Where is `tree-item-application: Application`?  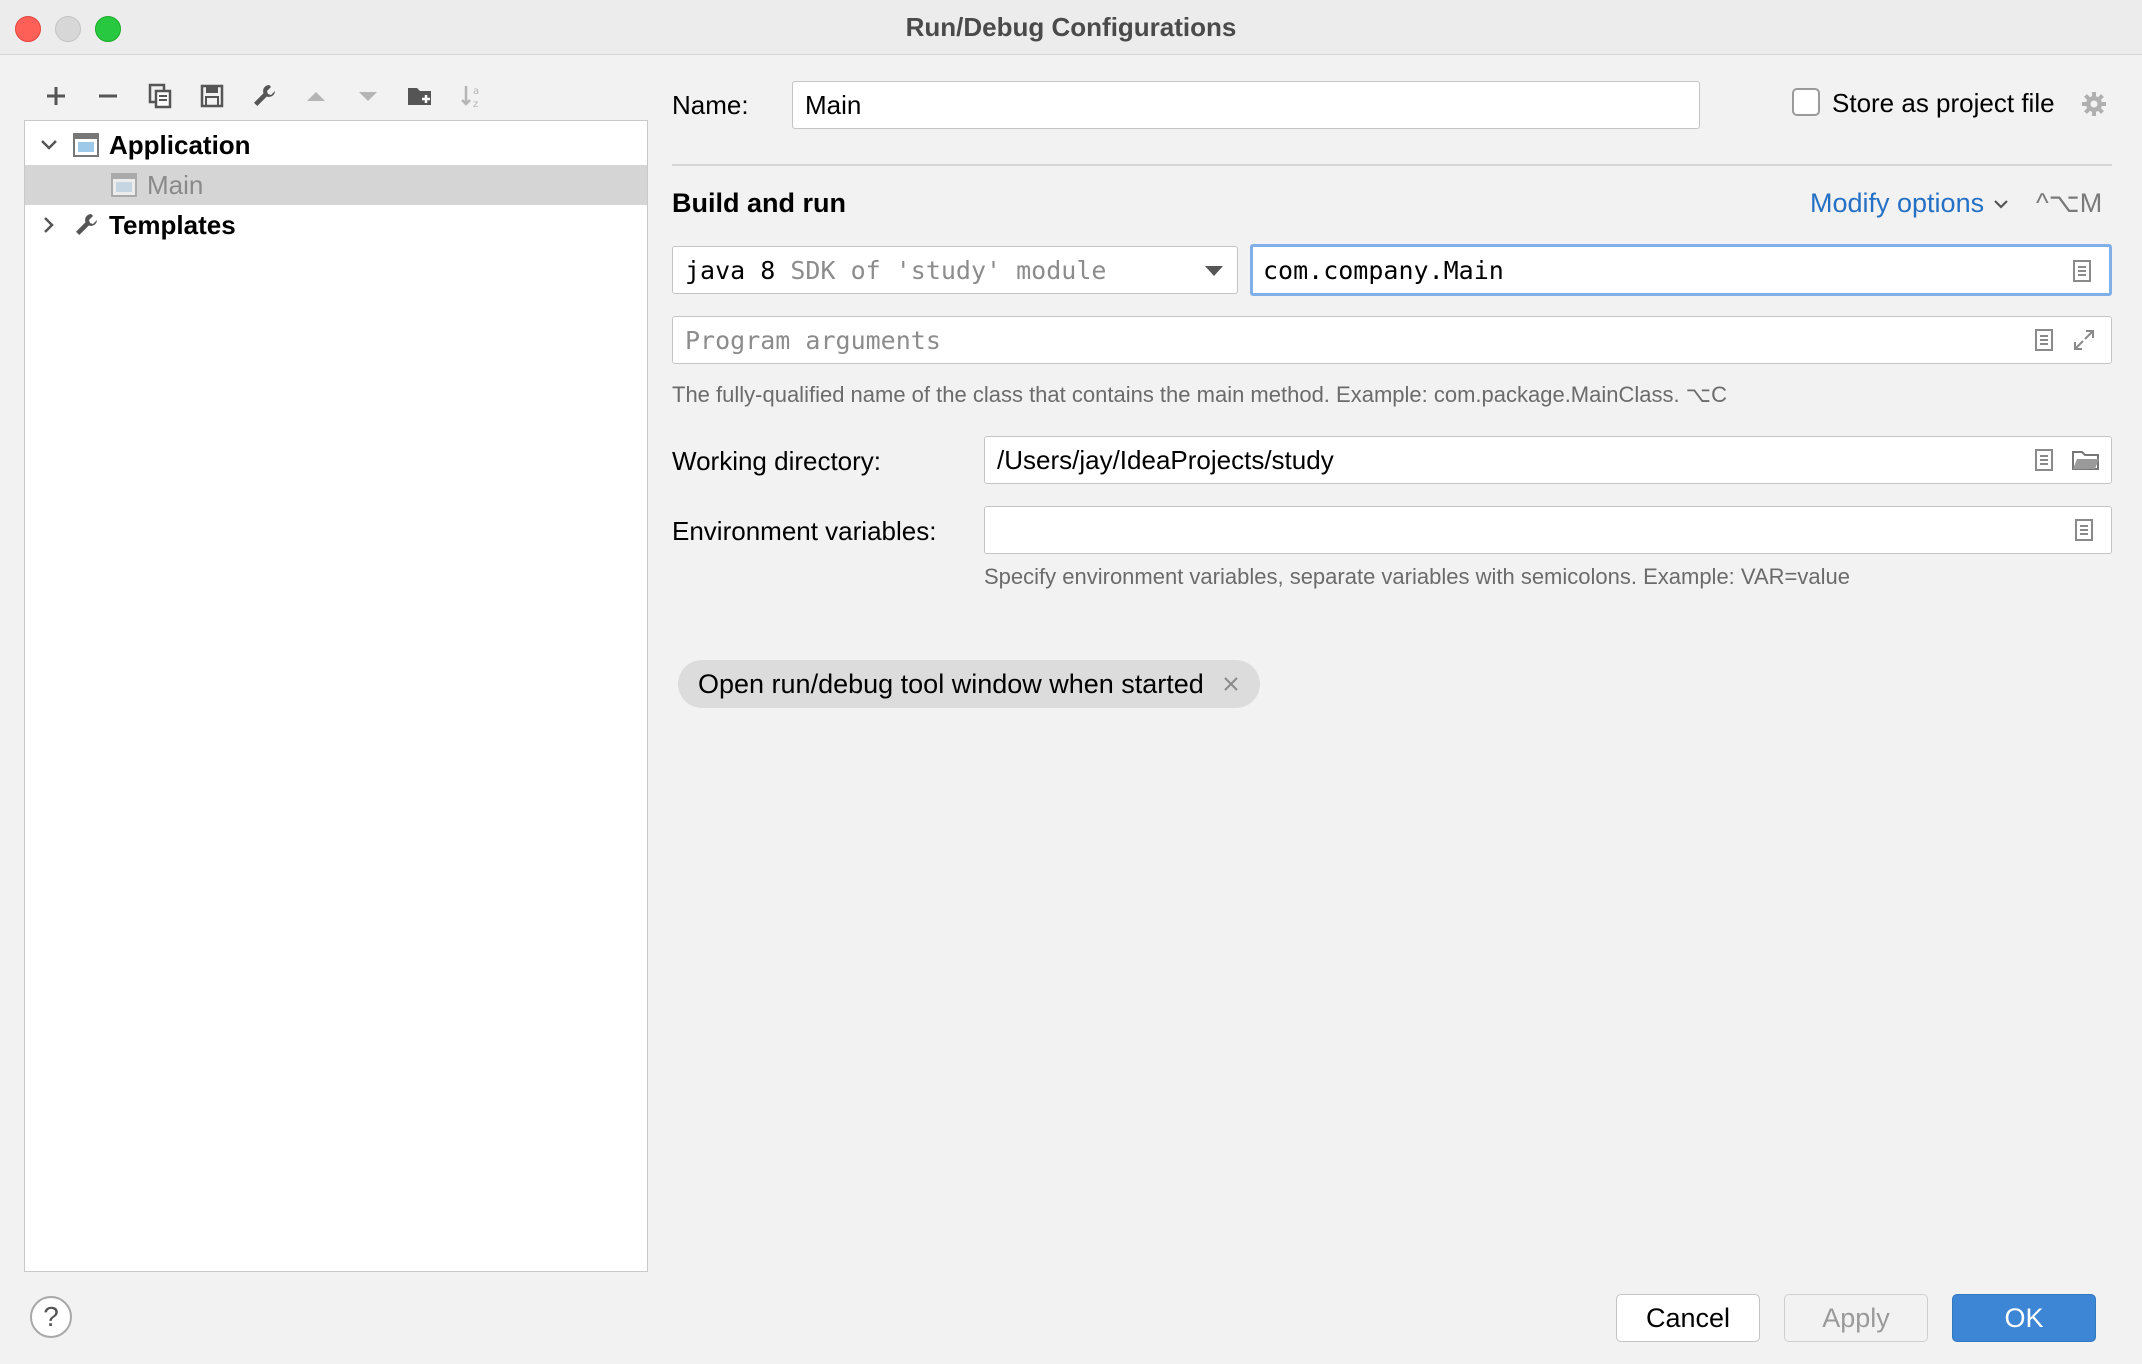
tree-item-application: Application is located at coordinates (336, 145).